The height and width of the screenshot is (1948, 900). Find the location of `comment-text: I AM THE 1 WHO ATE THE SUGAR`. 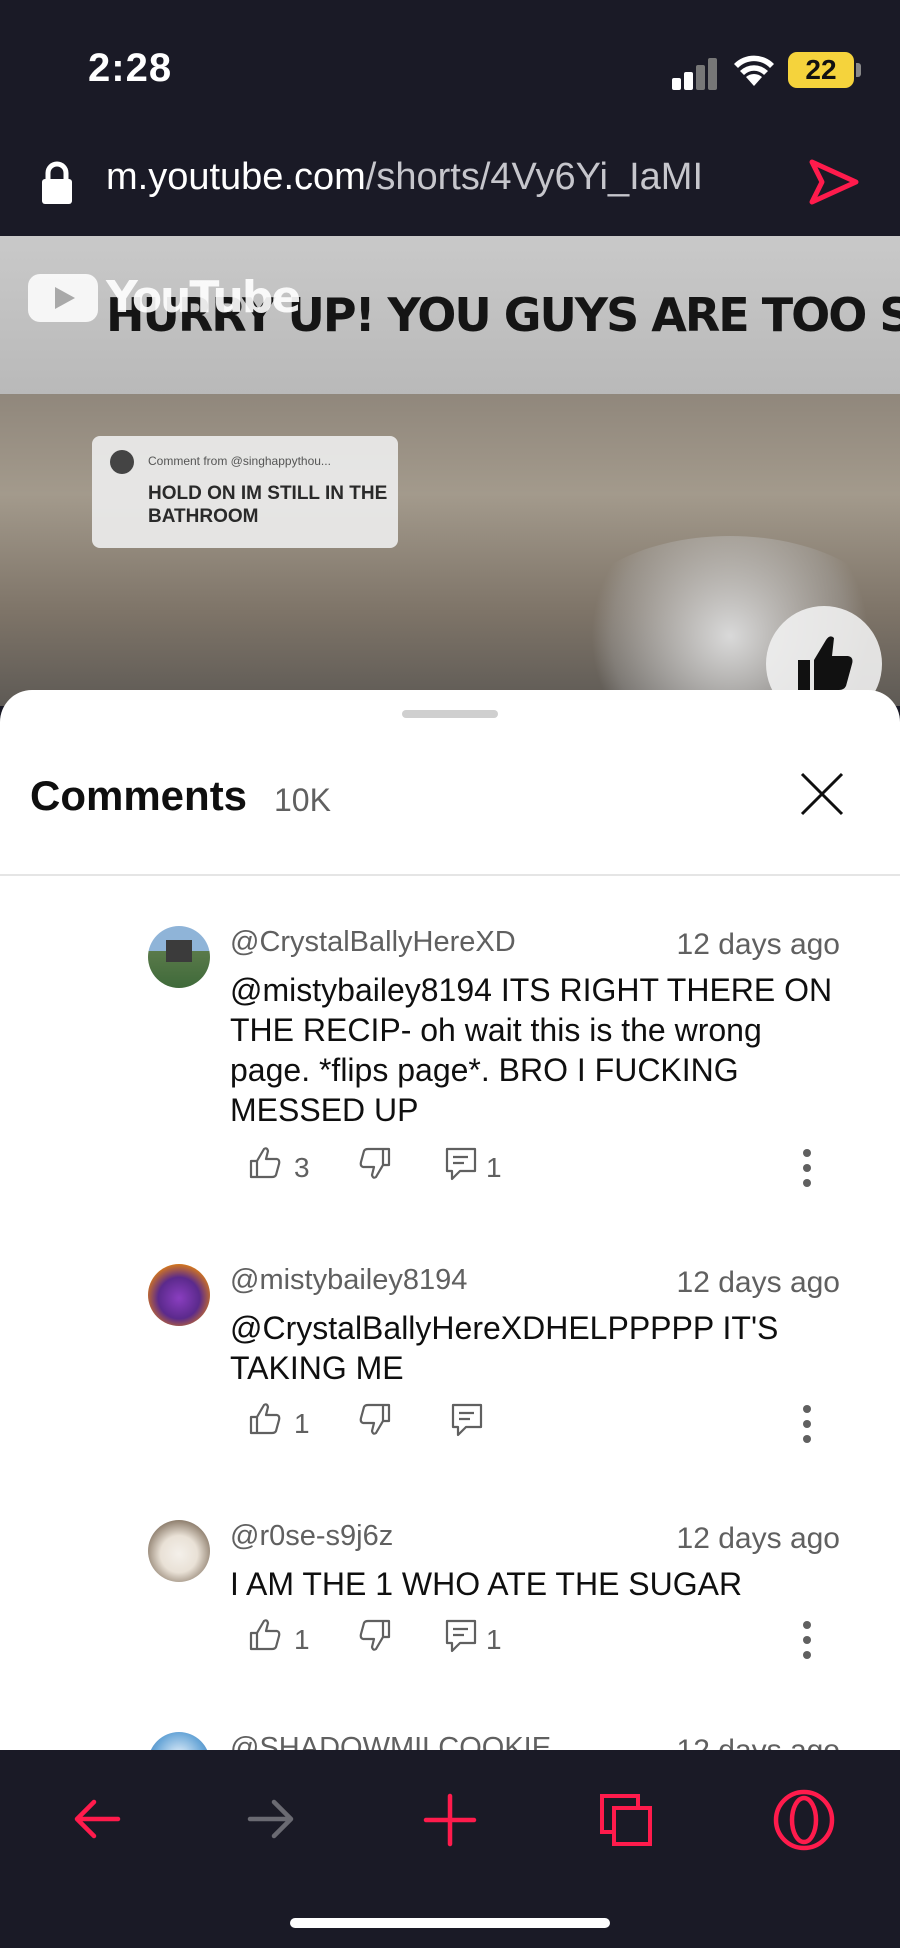

comment-text: I AM THE 1 WHO ATE THE SUGAR is located at coordinates (486, 1584).